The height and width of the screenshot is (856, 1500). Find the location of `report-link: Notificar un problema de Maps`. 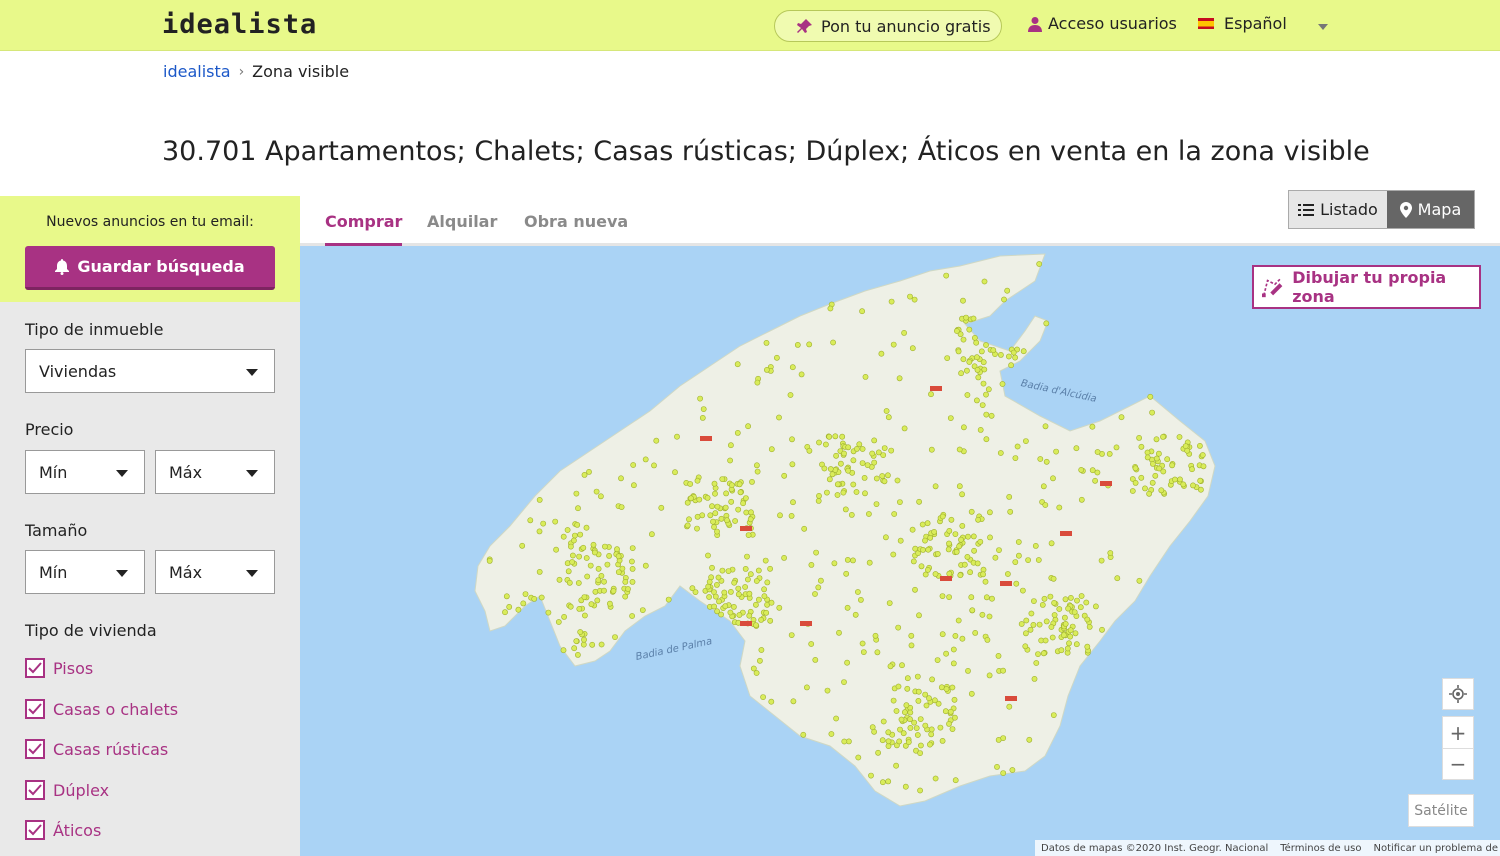

report-link: Notificar un problema de Maps is located at coordinates (1436, 848).